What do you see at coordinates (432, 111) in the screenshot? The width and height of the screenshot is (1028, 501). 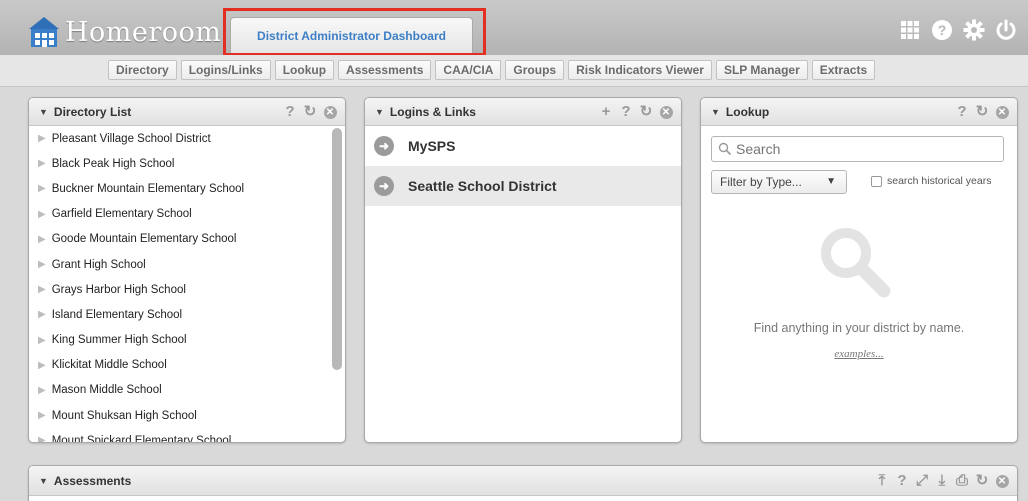 I see `panel-title: Logins & Links` at bounding box center [432, 111].